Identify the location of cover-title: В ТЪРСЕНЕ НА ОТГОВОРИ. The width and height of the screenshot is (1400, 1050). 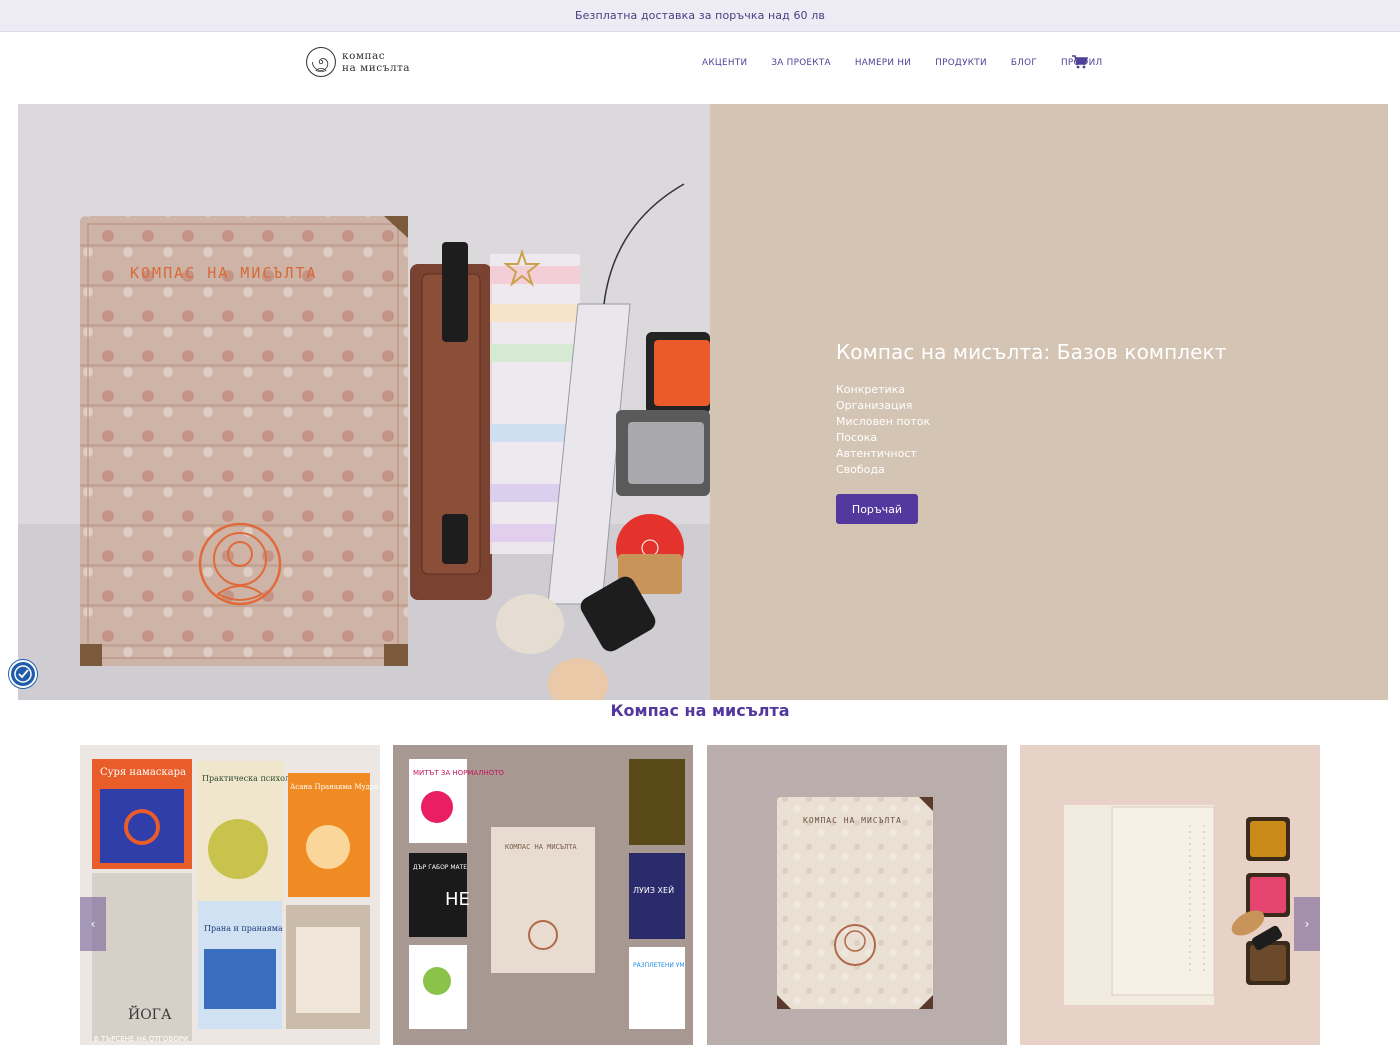
(141, 1039).